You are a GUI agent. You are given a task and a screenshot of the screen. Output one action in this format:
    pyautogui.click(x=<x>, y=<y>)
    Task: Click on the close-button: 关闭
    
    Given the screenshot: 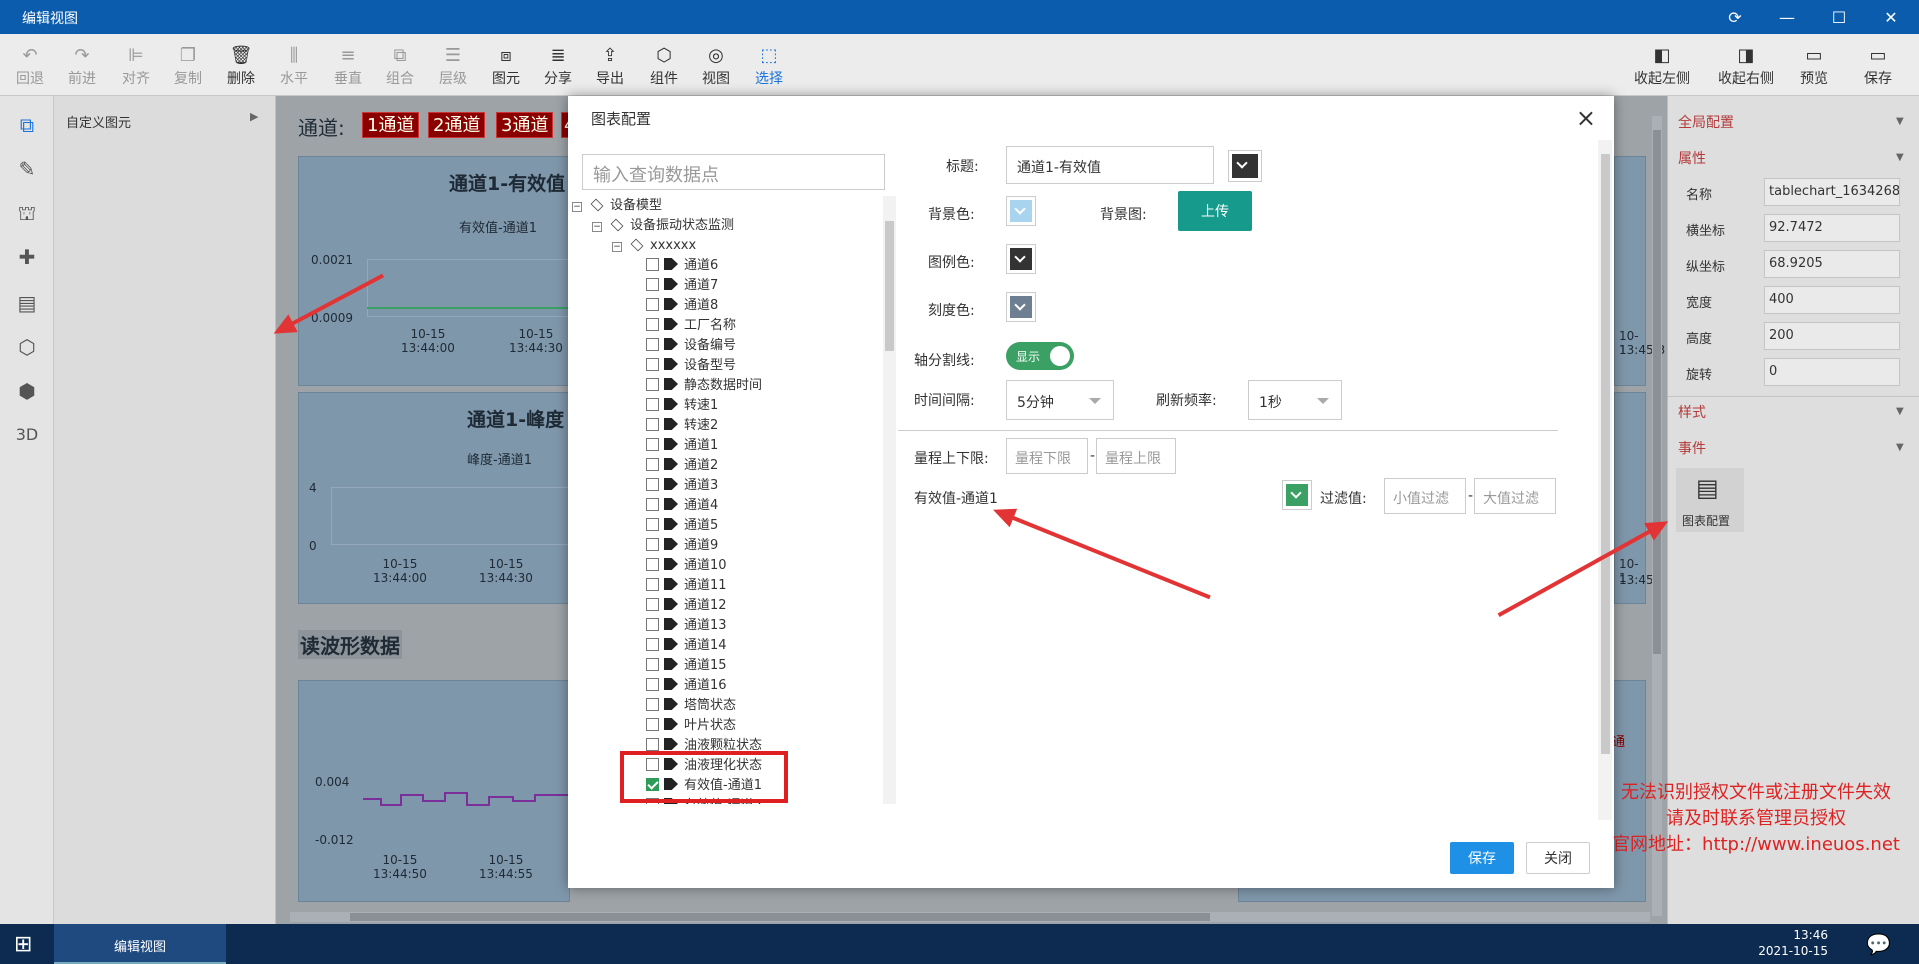 What is the action you would take?
    pyautogui.click(x=1558, y=858)
    